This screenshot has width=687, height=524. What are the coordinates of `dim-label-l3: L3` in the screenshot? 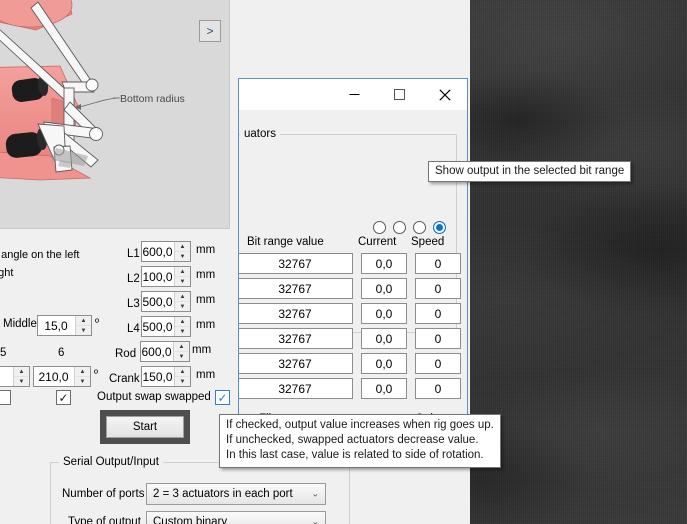 It's located at (133, 304).